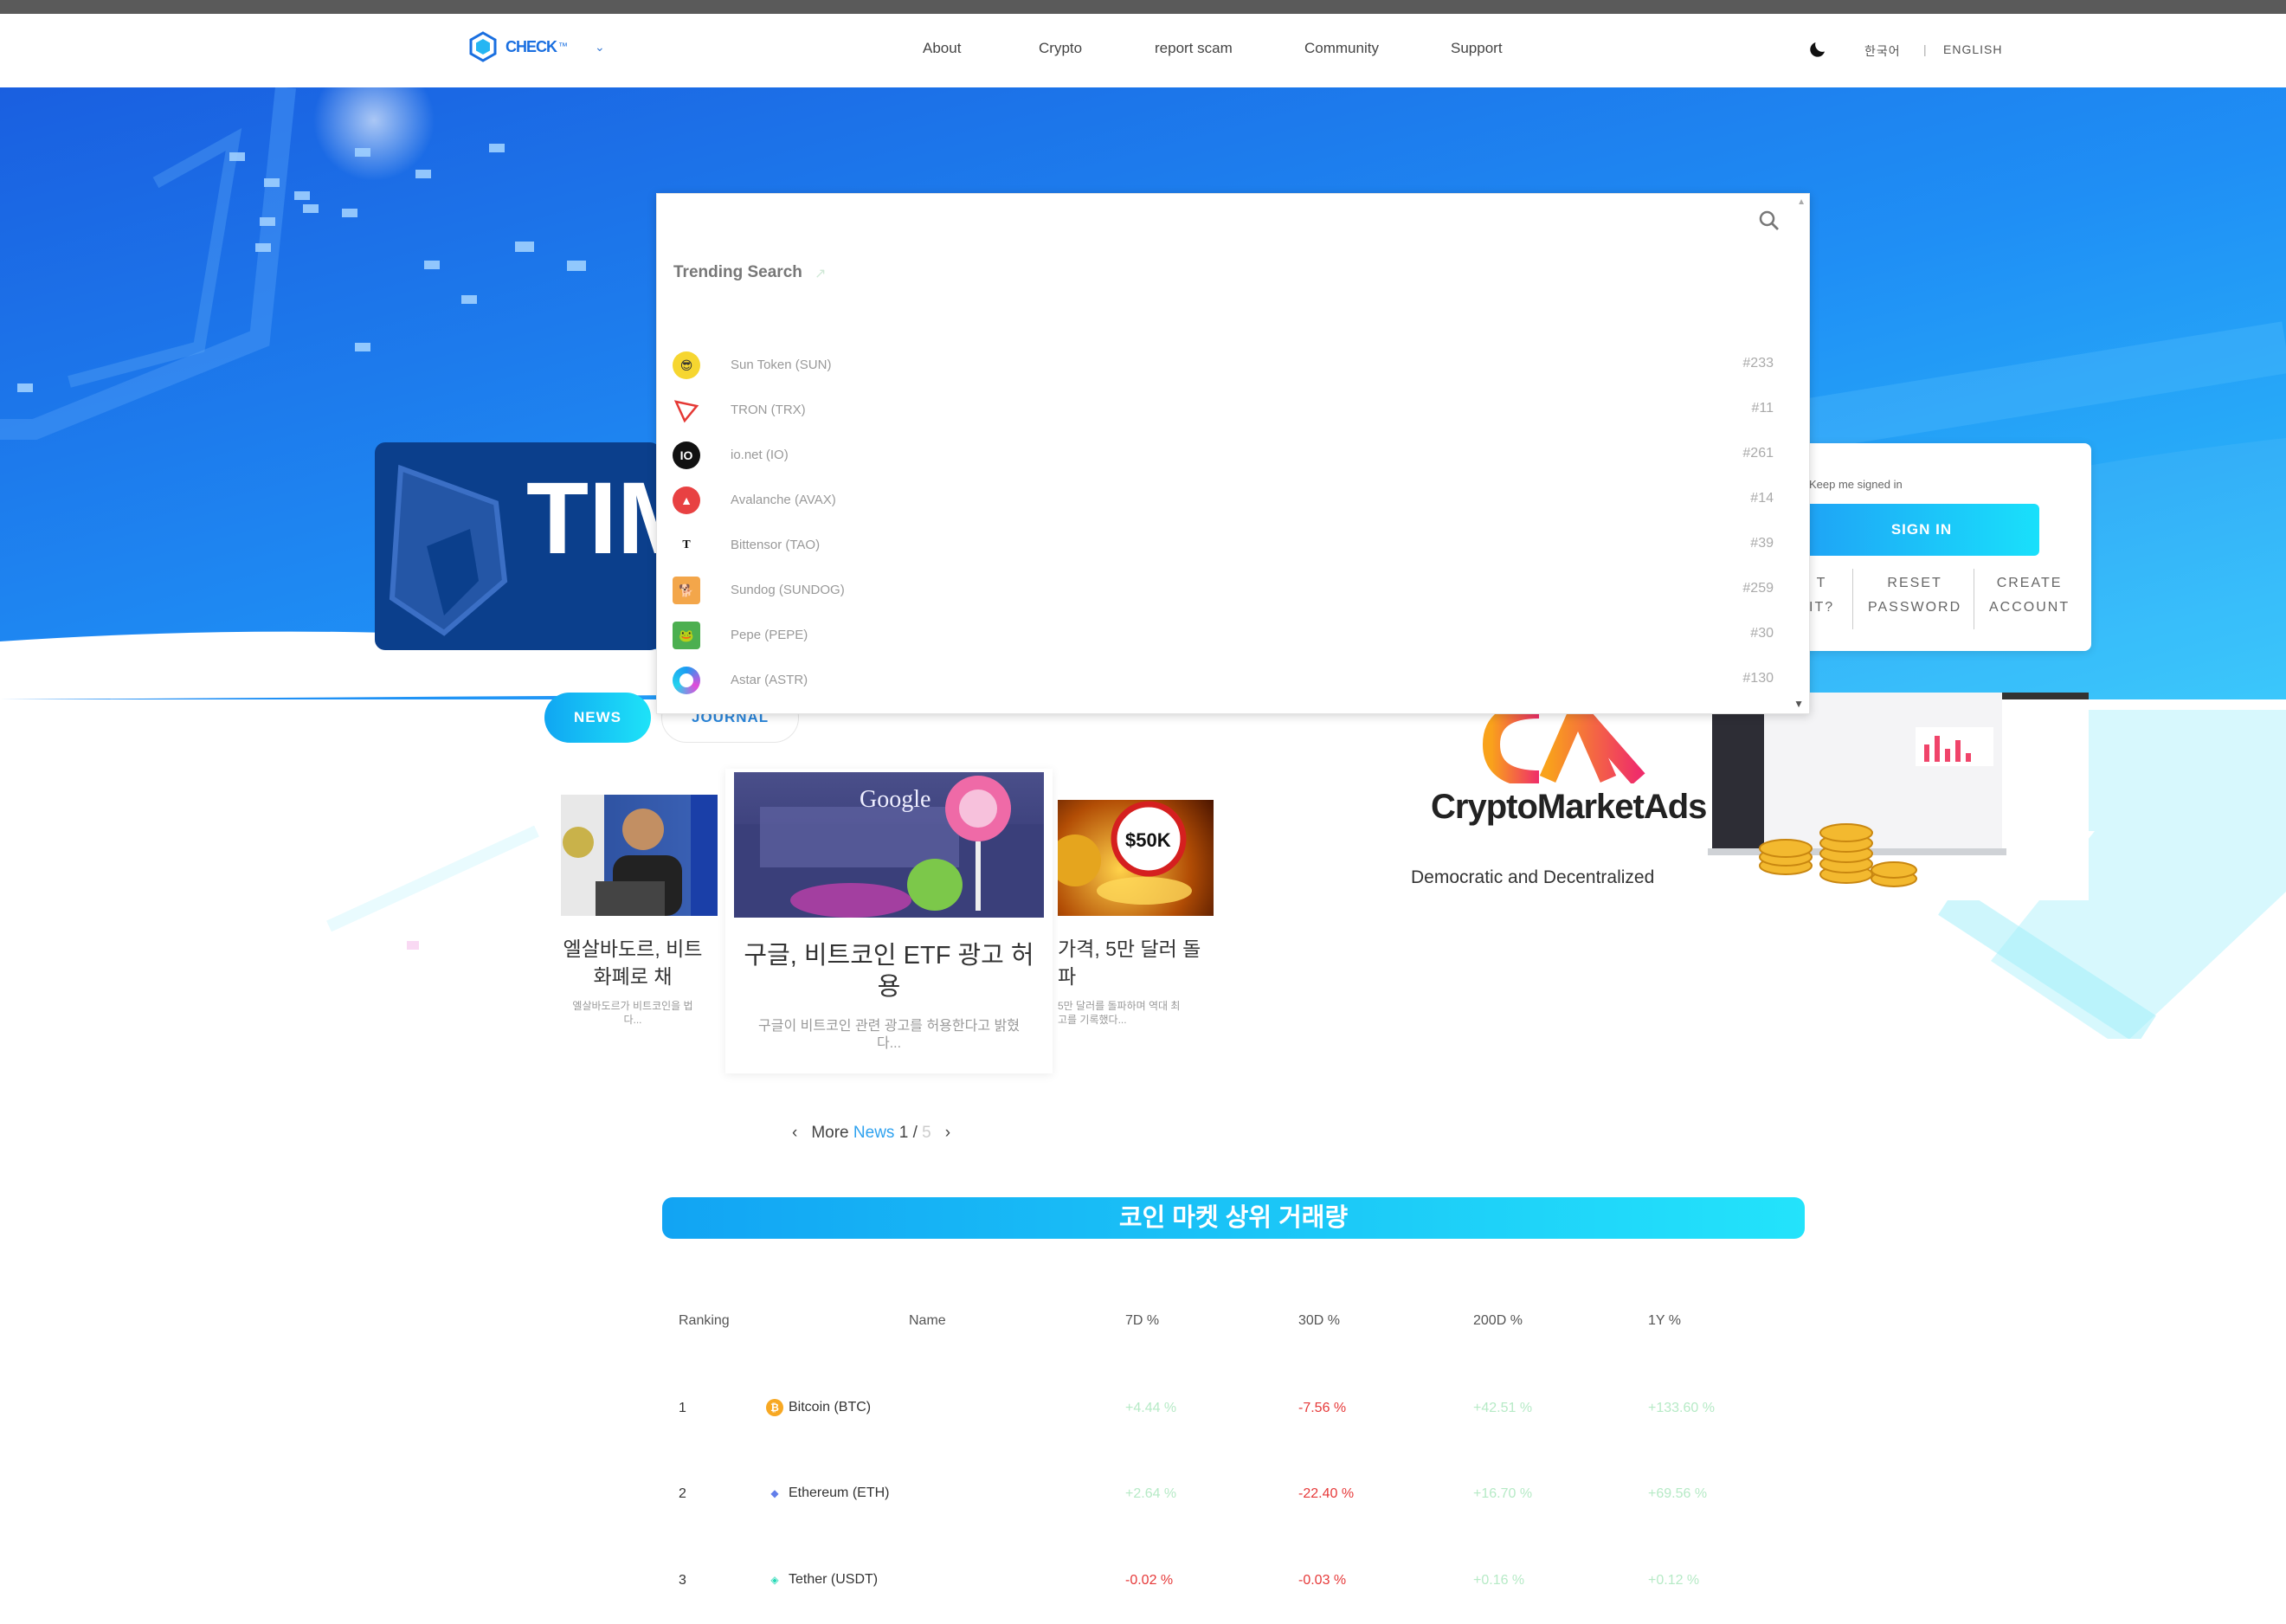 The image size is (2286, 1624). Describe the element at coordinates (1758, 588) in the screenshot. I see `trending-rank: #259` at that location.